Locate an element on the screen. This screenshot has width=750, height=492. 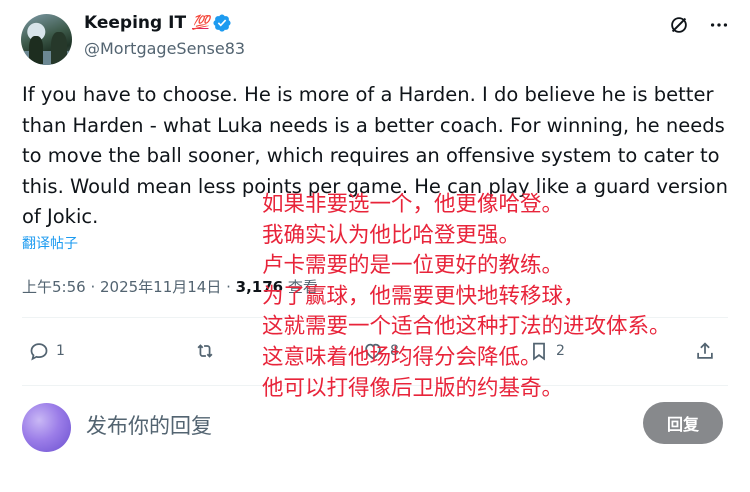
tweet-timestamp: 上午5:56 · 2025年11月14日 · is located at coordinates (129, 287).